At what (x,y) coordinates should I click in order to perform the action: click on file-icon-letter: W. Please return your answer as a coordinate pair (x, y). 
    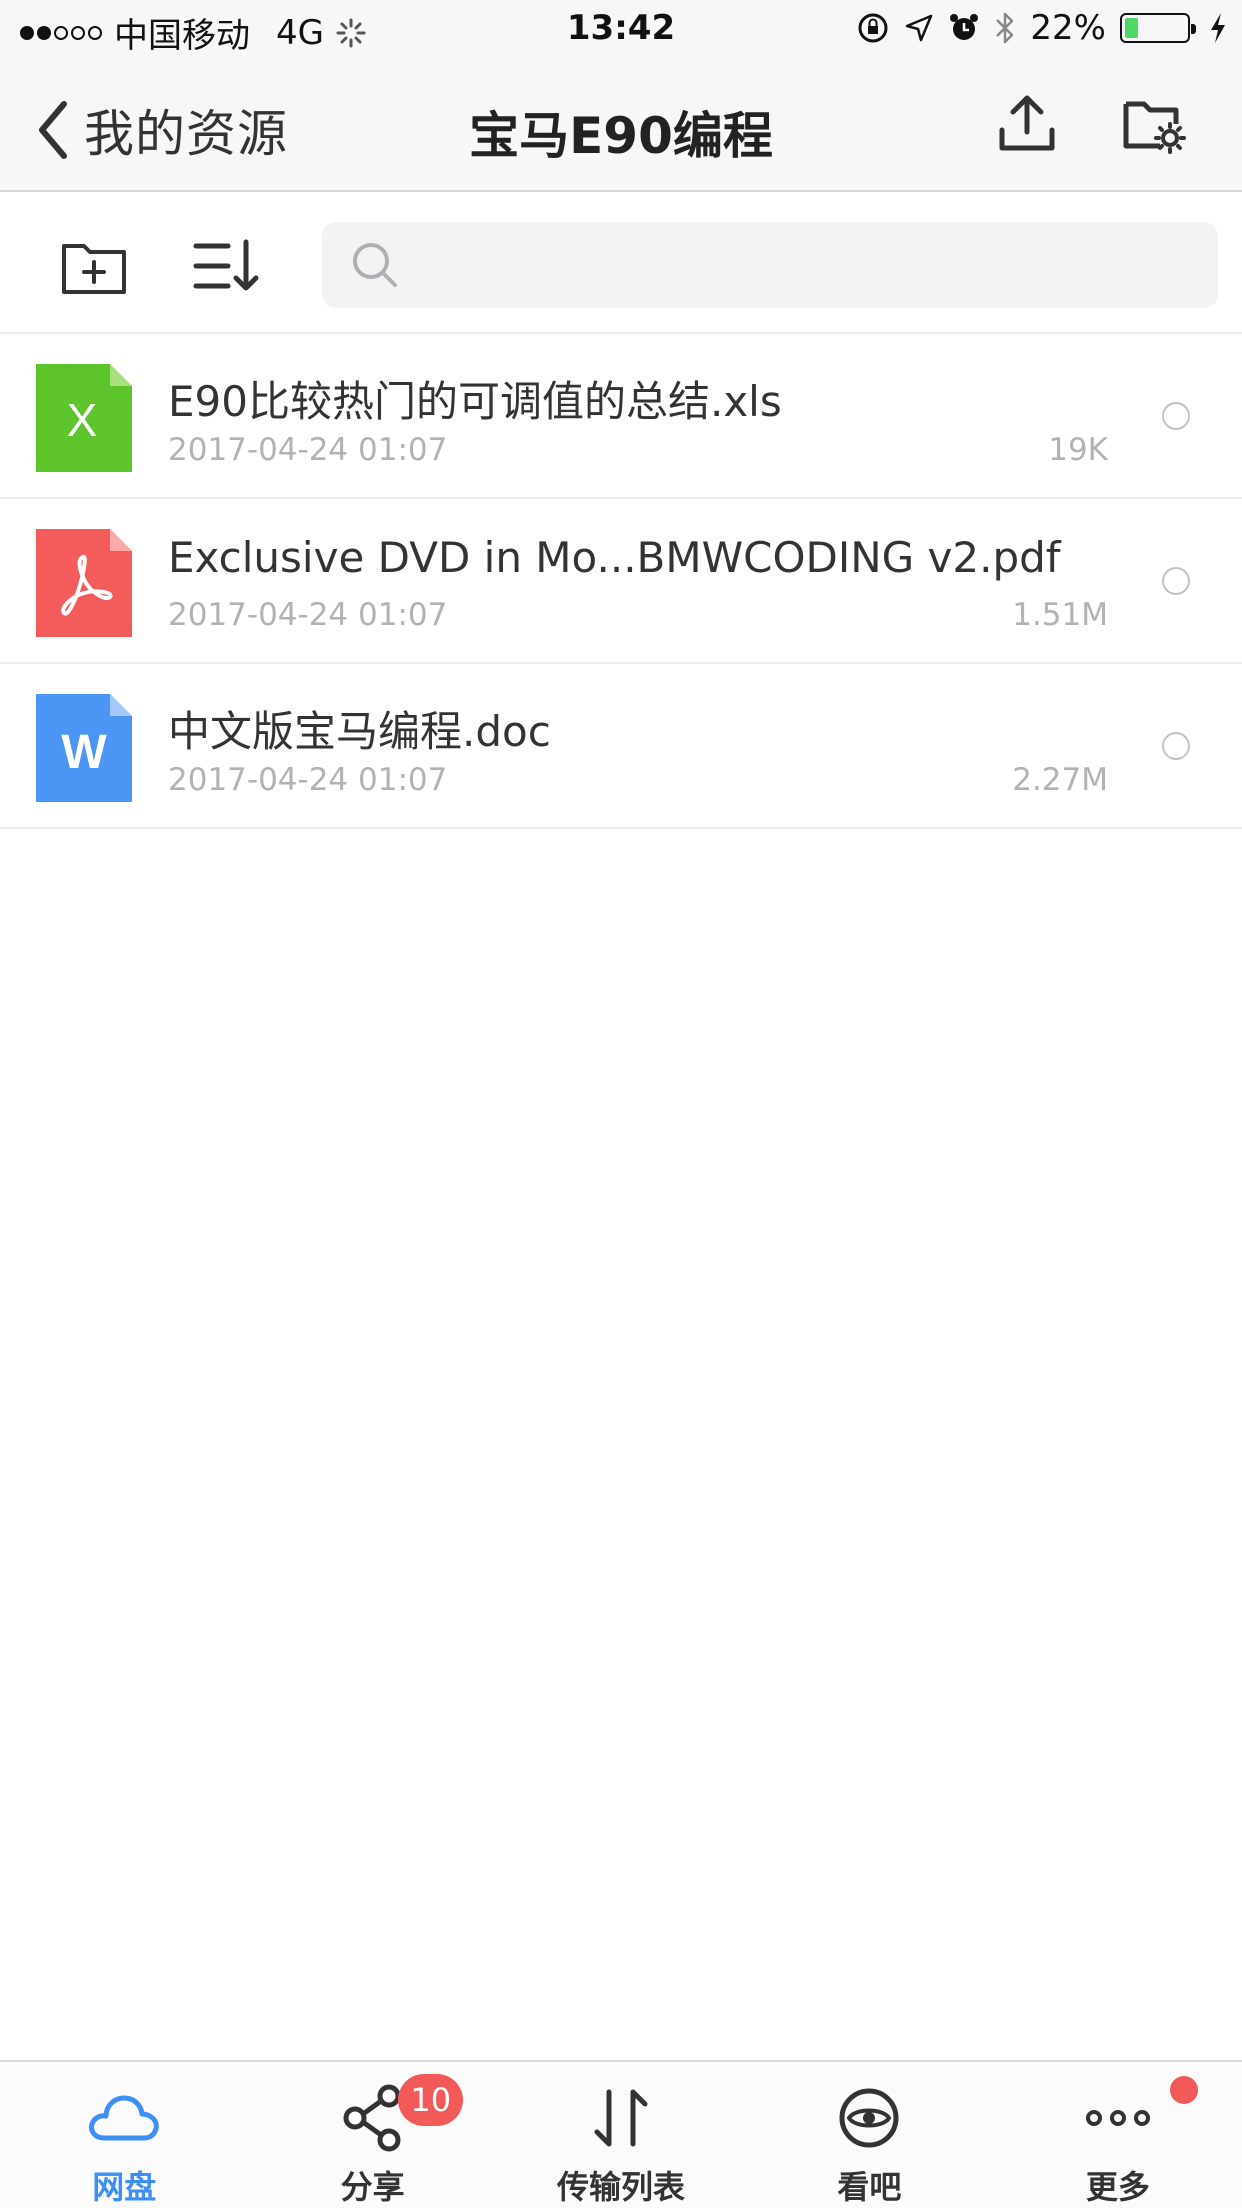
    Looking at the image, I should click on (84, 752).